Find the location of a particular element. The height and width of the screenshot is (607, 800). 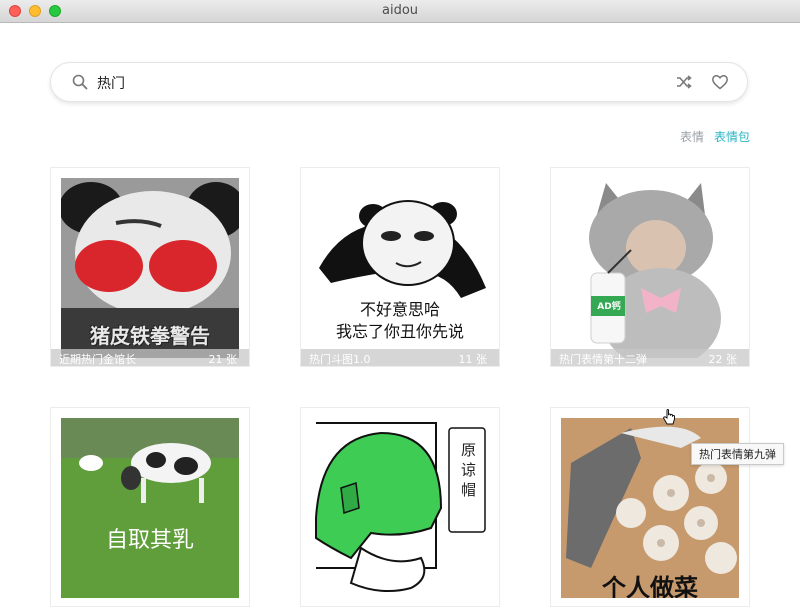

pack-card: 自取其乳 is located at coordinates (150, 507).